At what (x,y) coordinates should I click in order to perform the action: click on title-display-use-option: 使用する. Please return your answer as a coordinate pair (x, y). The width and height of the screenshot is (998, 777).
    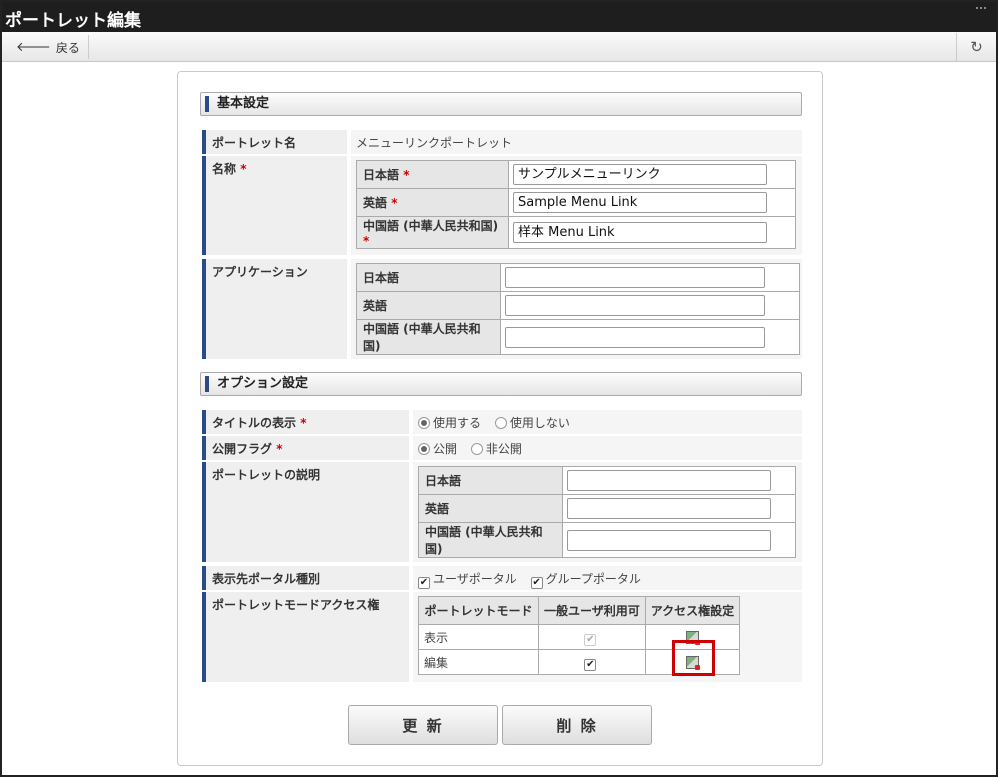
    Looking at the image, I should click on (449, 423).